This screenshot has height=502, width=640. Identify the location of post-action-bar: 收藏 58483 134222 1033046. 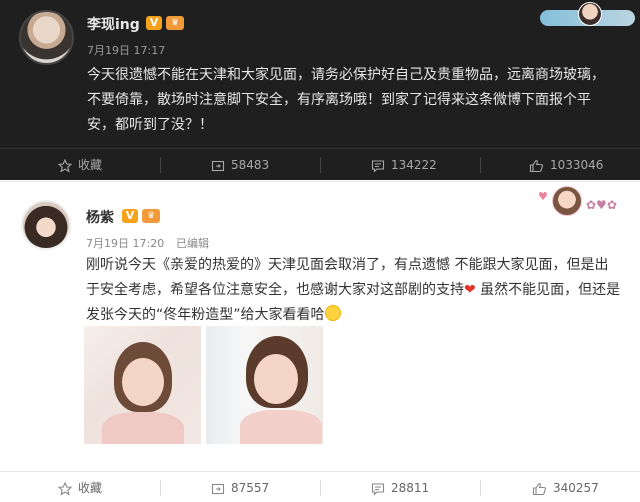
(320, 164).